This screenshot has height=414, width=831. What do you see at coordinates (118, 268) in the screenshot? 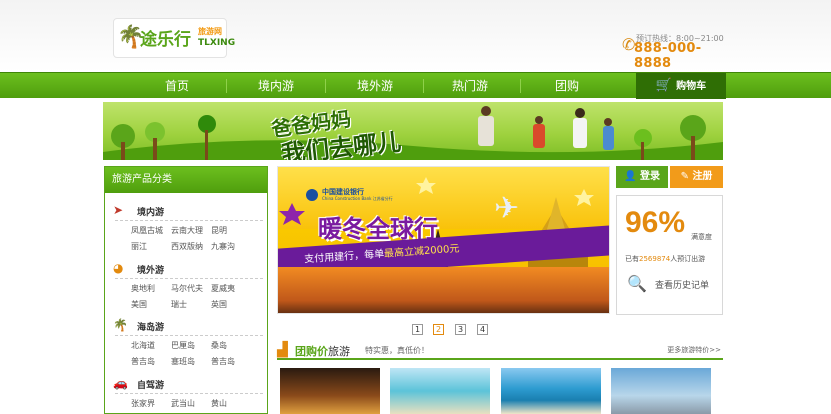
I see `globe-icon: ◕` at bounding box center [118, 268].